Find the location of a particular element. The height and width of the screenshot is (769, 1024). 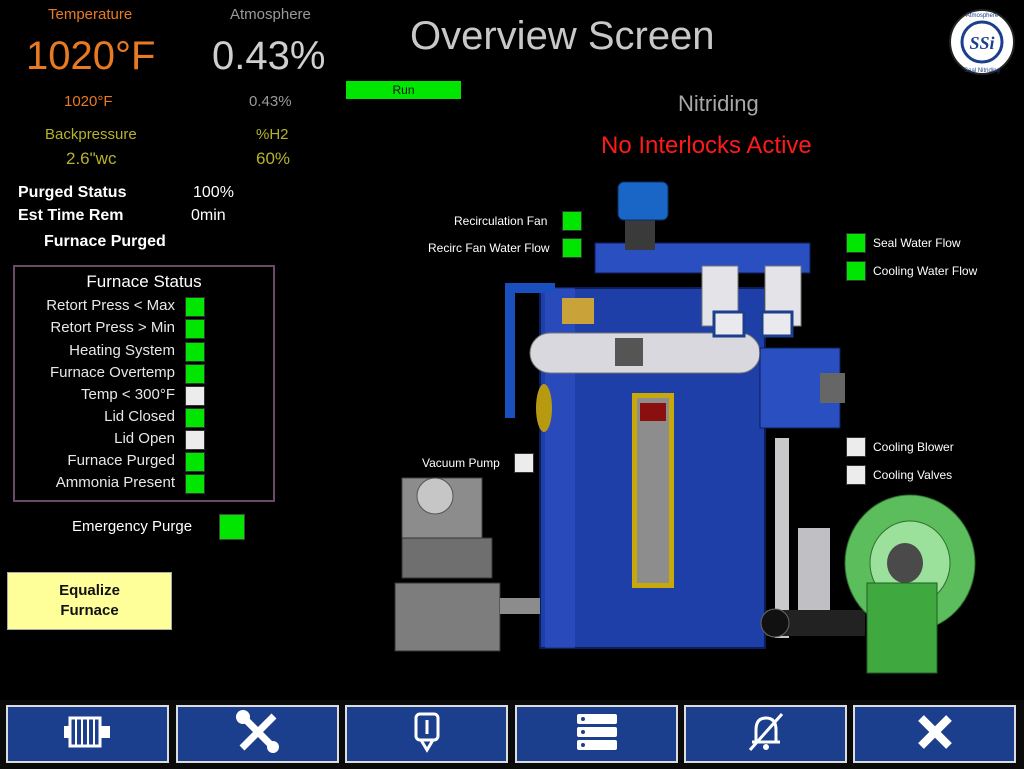

interlock-message: No Interlocks Active is located at coordinates (706, 145).